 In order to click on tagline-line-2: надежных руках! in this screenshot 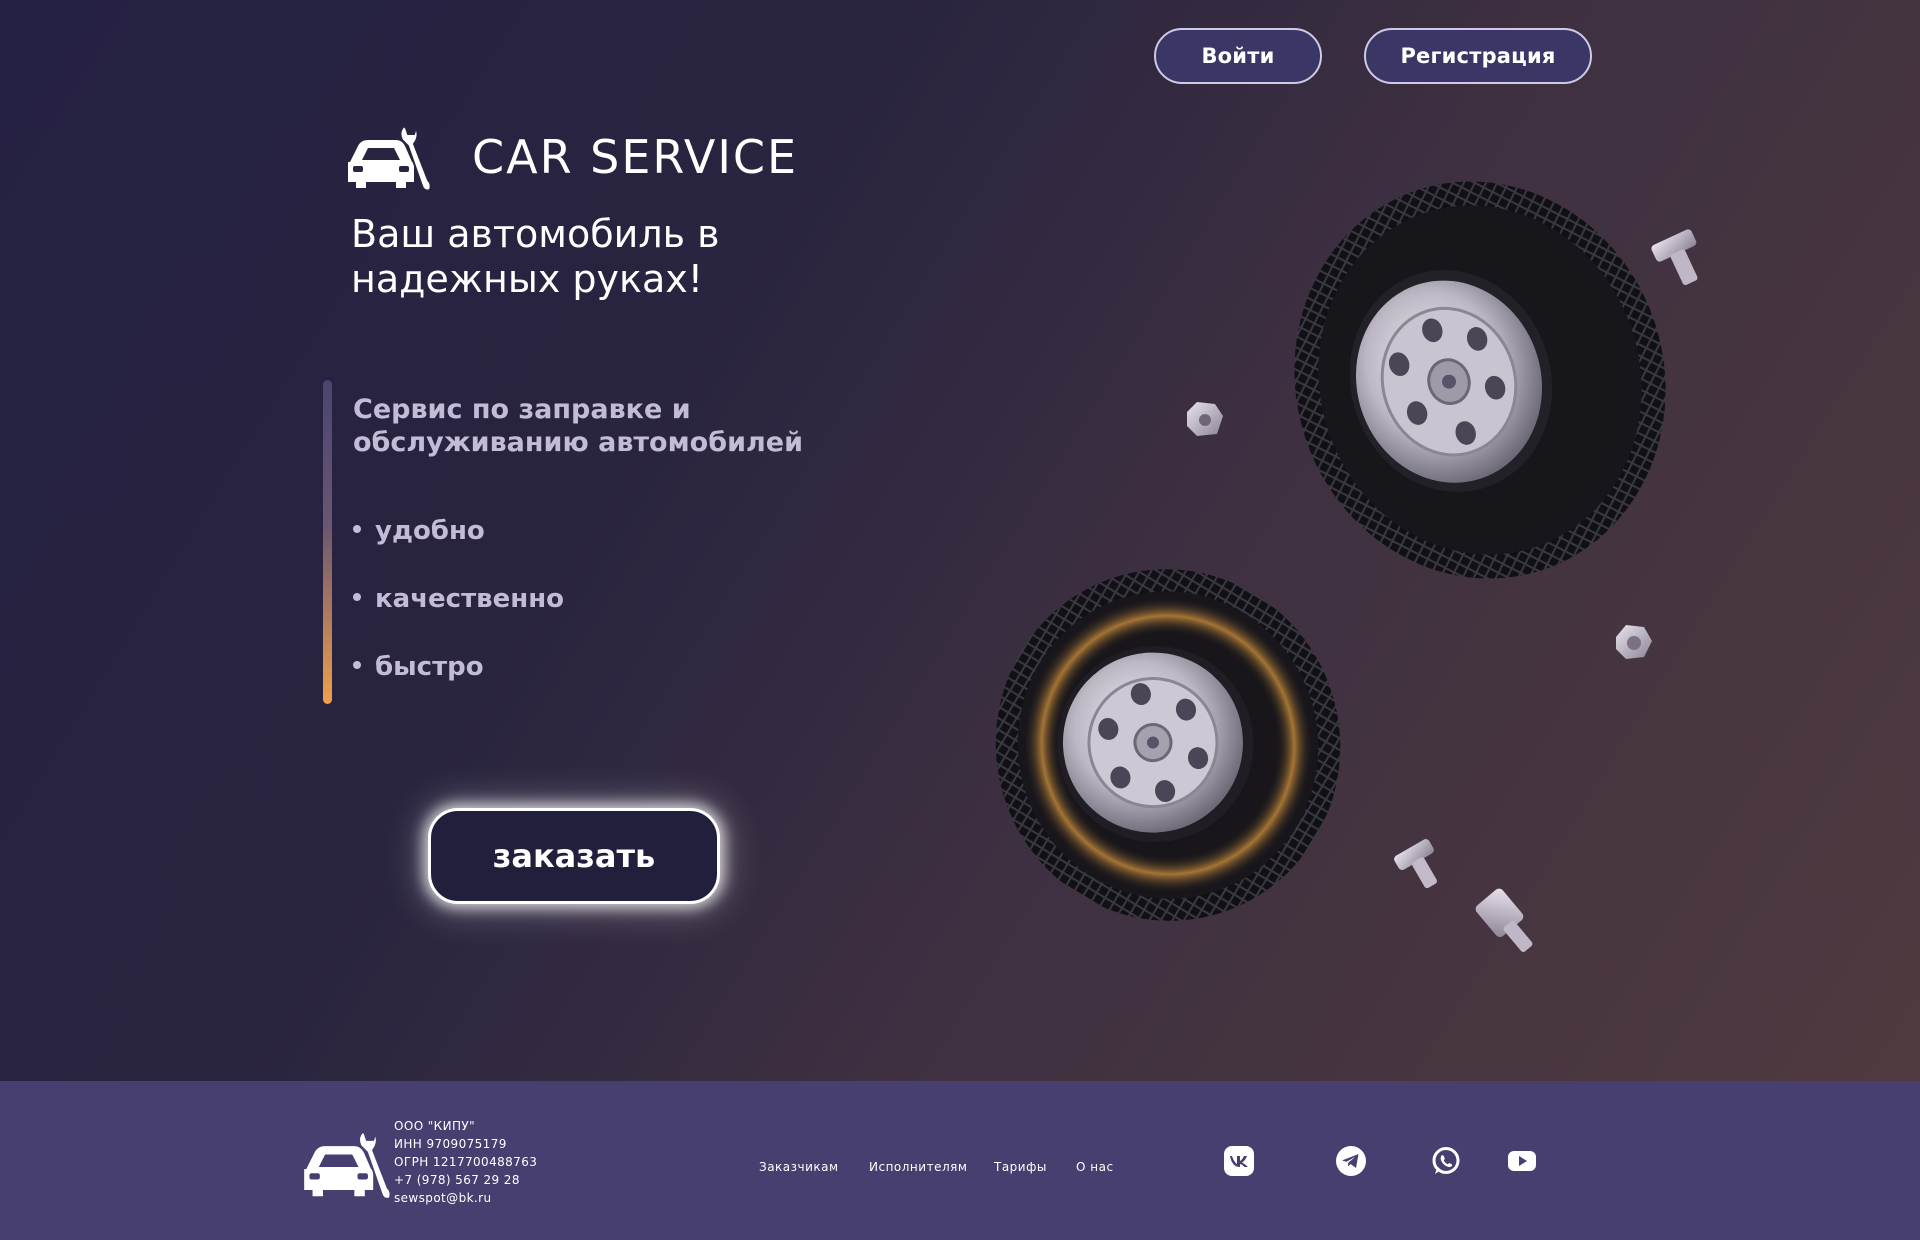, I will do `click(527, 279)`.